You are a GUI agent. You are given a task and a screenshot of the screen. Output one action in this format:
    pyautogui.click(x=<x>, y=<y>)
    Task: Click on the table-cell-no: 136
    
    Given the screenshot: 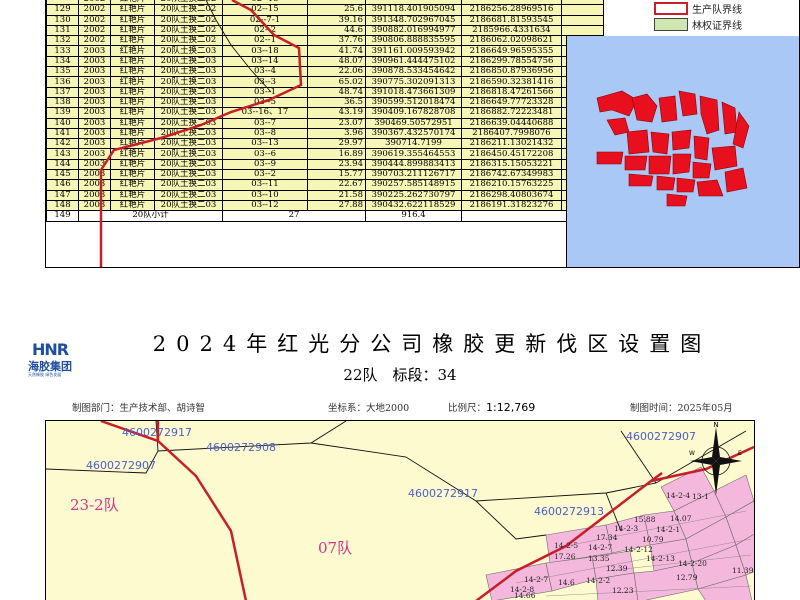 What is the action you would take?
    pyautogui.click(x=62, y=82)
    